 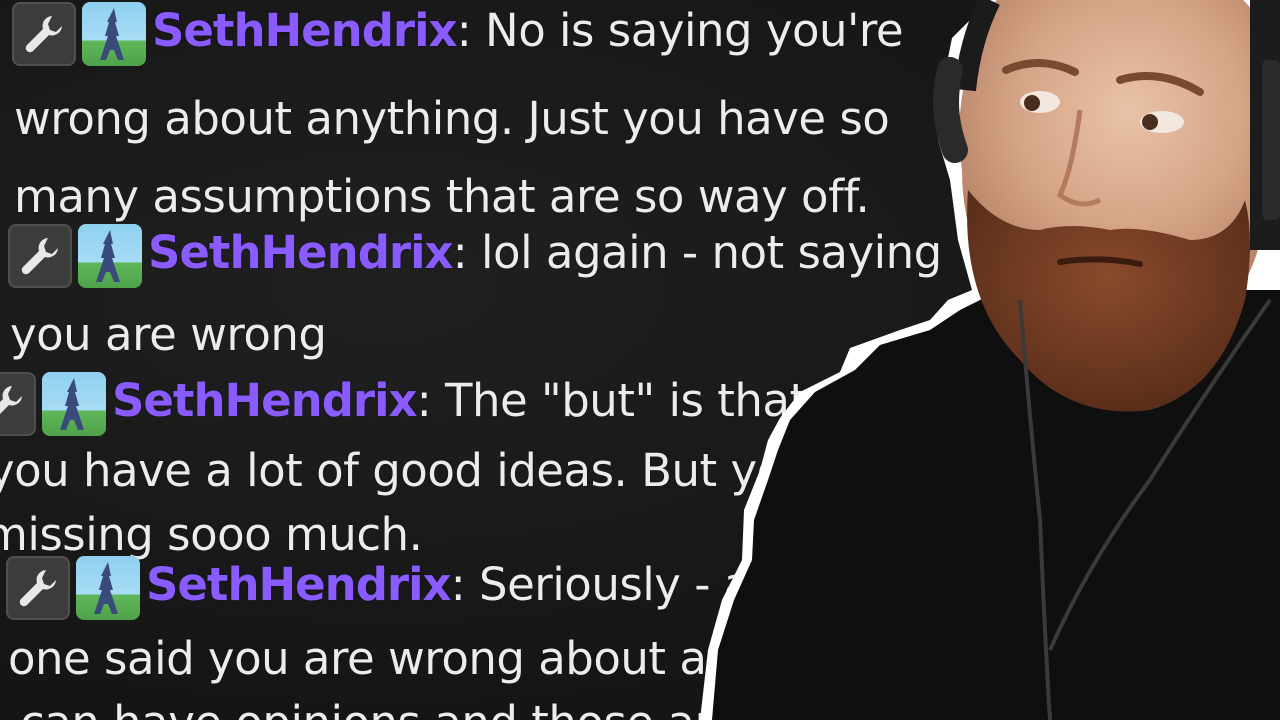 I want to click on chat-header-line: SethHendrix: Seriously - again, so click(x=426, y=588).